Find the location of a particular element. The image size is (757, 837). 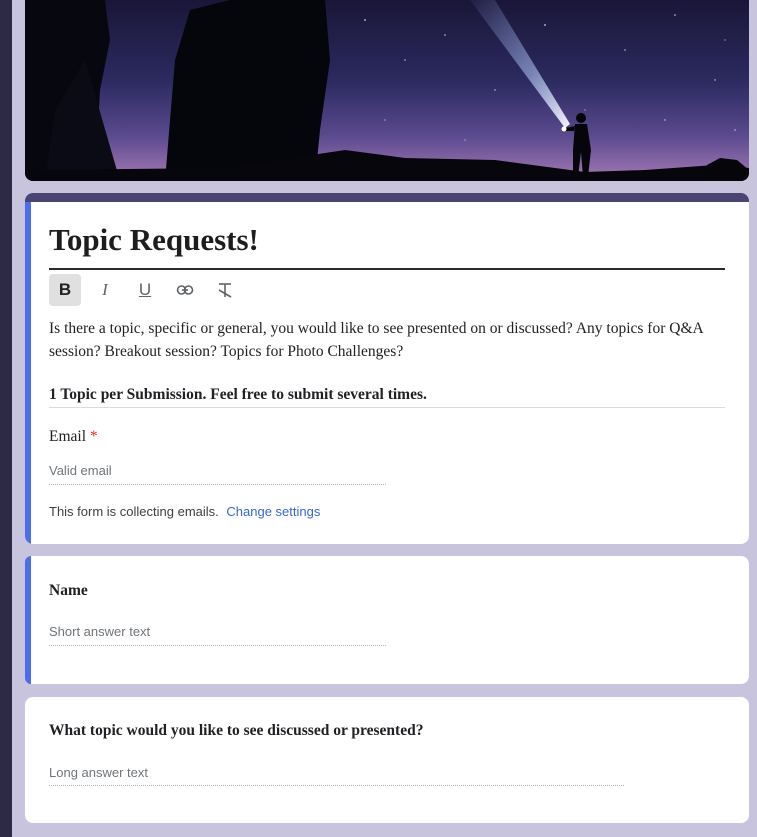

underline-icon: U is located at coordinates (145, 289).